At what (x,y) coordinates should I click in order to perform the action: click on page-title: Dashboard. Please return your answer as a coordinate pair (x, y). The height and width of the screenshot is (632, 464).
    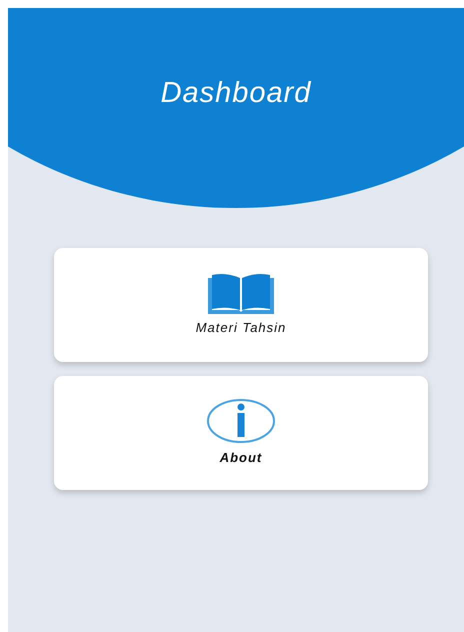
    Looking at the image, I should click on (236, 93).